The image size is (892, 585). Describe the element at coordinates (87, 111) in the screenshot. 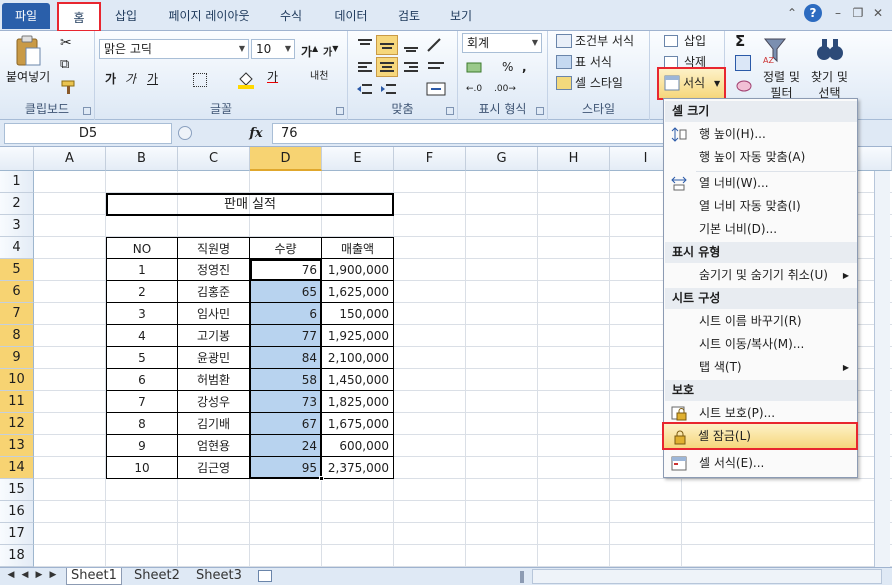

I see `clipboard-launcher-icon` at that location.